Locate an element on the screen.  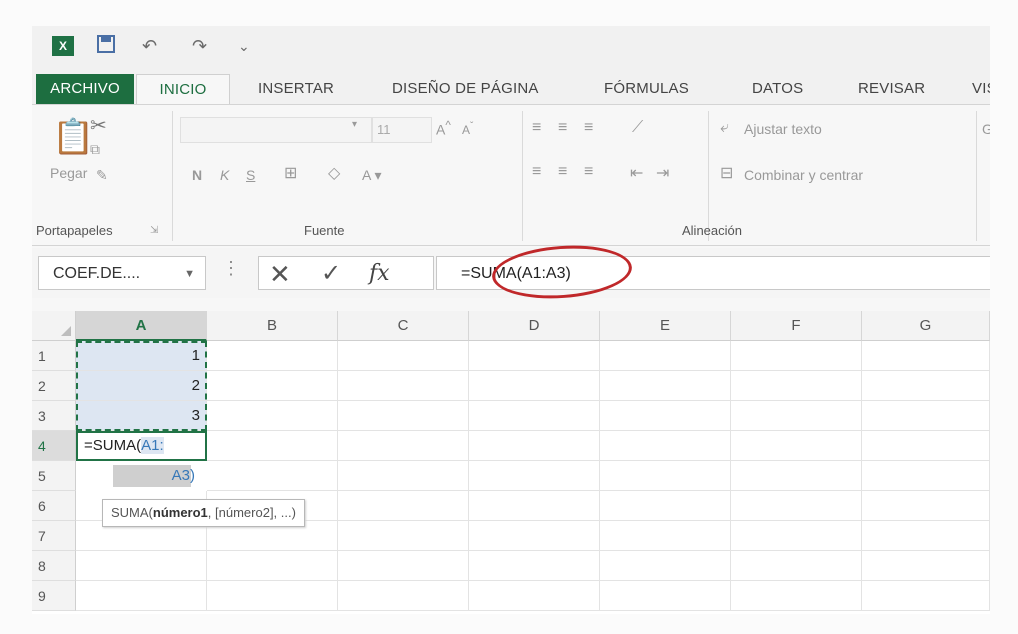
merge-center-button: Combinar y centrar is located at coordinates (803, 175).